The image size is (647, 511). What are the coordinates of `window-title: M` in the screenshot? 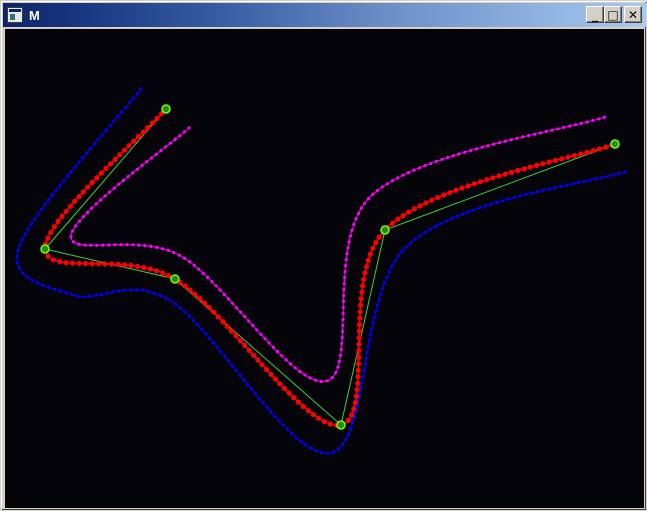 It's located at (35, 15).